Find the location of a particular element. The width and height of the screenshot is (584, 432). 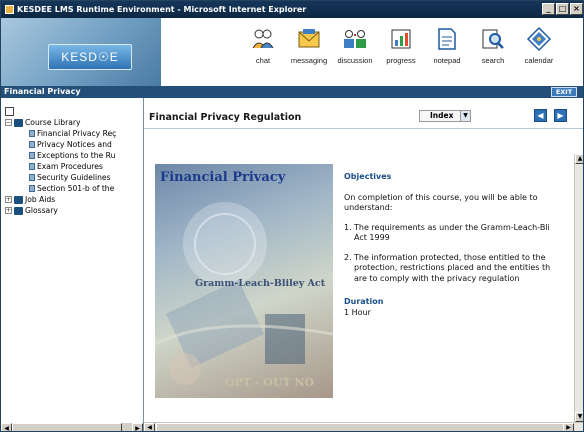

close-button: × is located at coordinates (576, 9).